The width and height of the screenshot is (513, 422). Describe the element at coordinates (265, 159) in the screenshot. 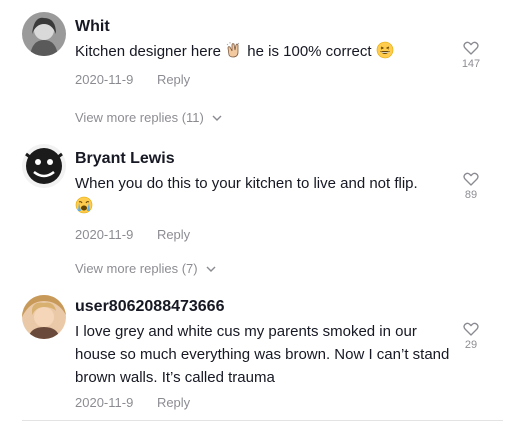

I see `comment-username: Bryant Lewis` at that location.